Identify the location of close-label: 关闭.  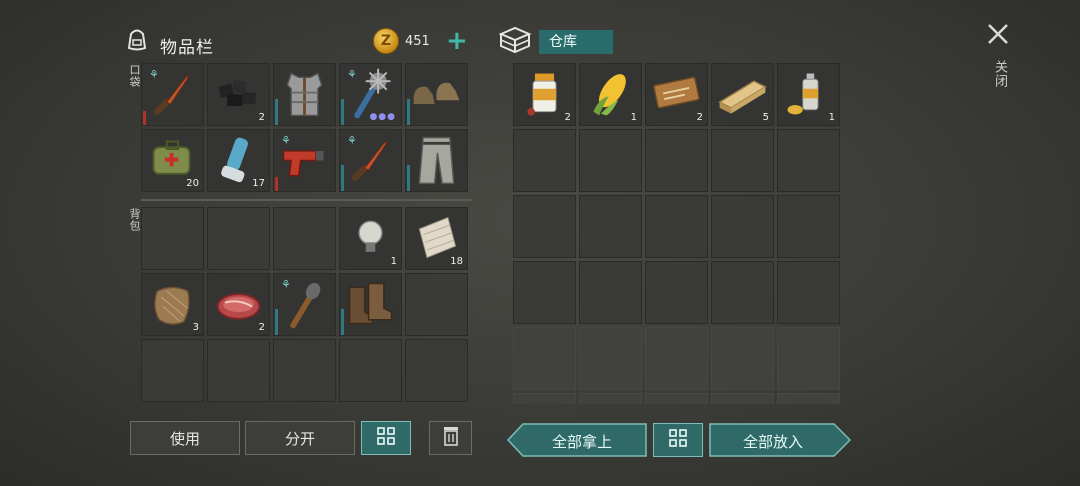
(999, 74).